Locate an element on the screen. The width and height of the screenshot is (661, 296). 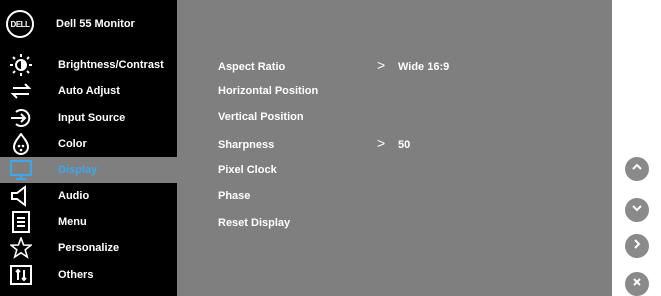
nav-close-button is located at coordinates (637, 284).